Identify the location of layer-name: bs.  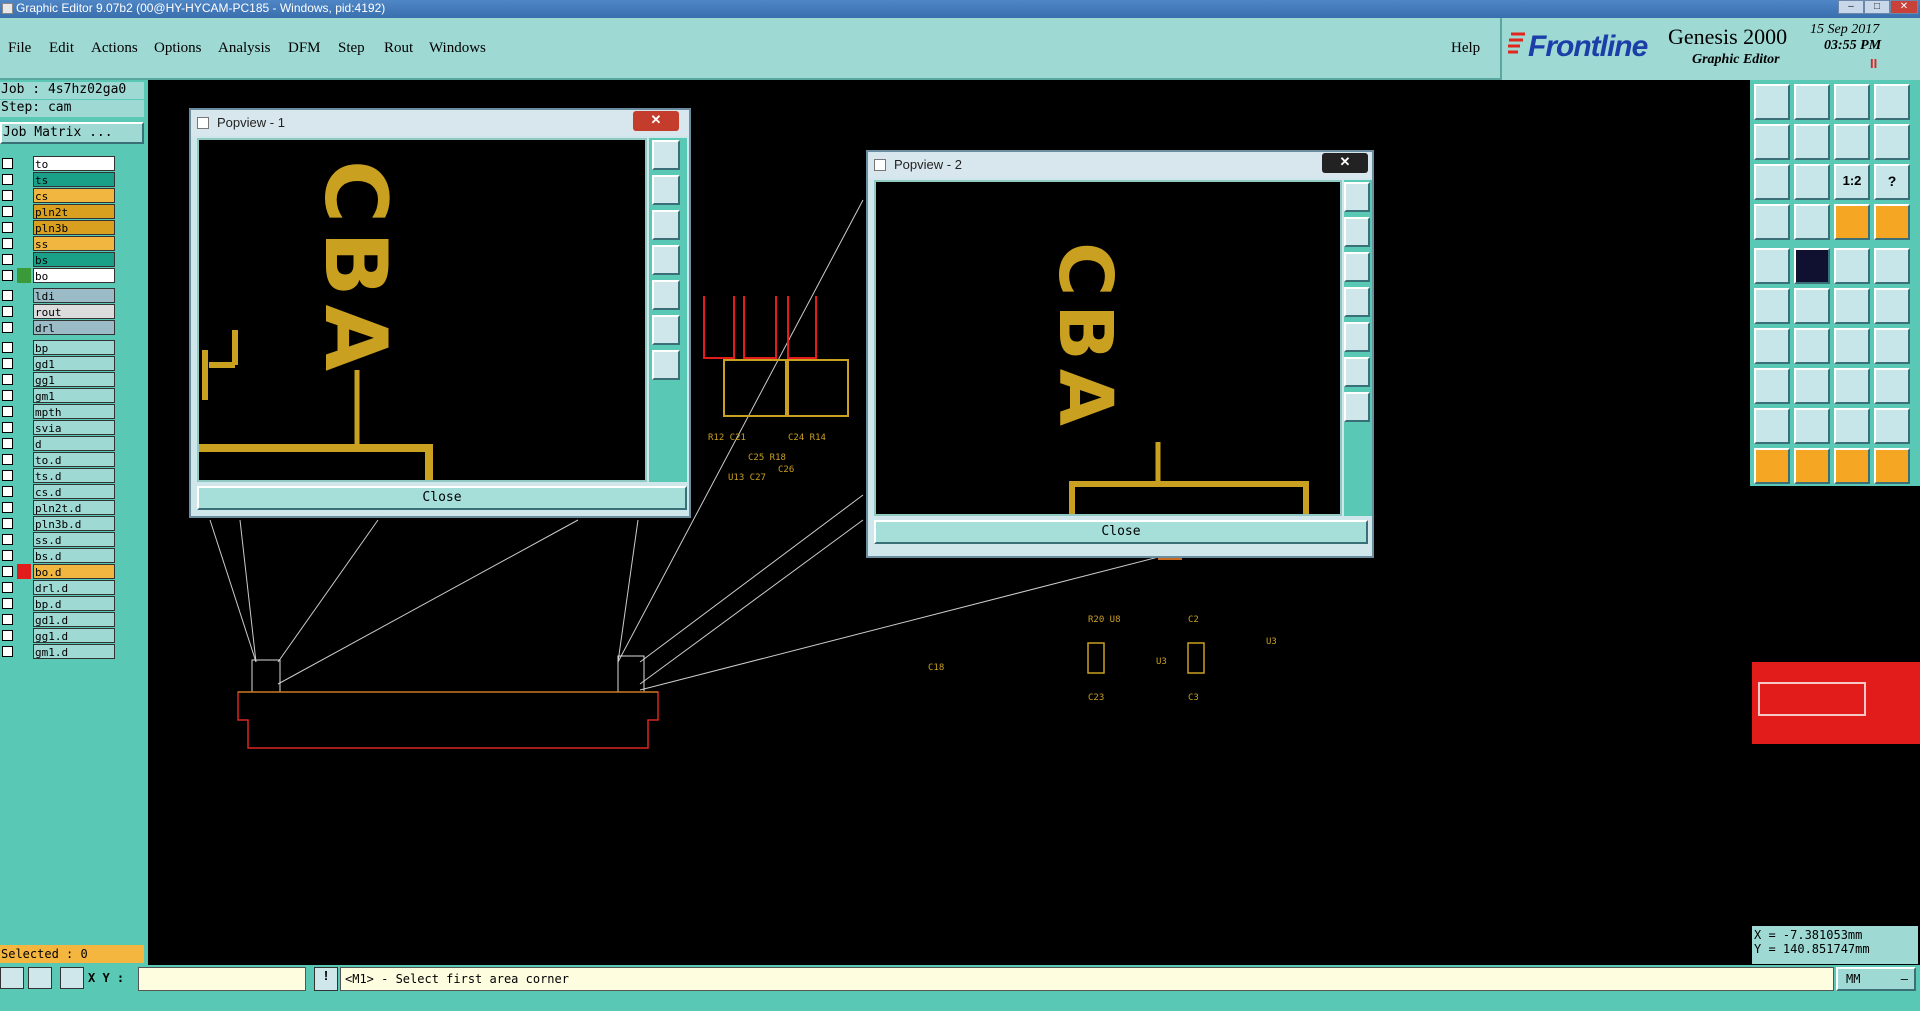
(74, 259).